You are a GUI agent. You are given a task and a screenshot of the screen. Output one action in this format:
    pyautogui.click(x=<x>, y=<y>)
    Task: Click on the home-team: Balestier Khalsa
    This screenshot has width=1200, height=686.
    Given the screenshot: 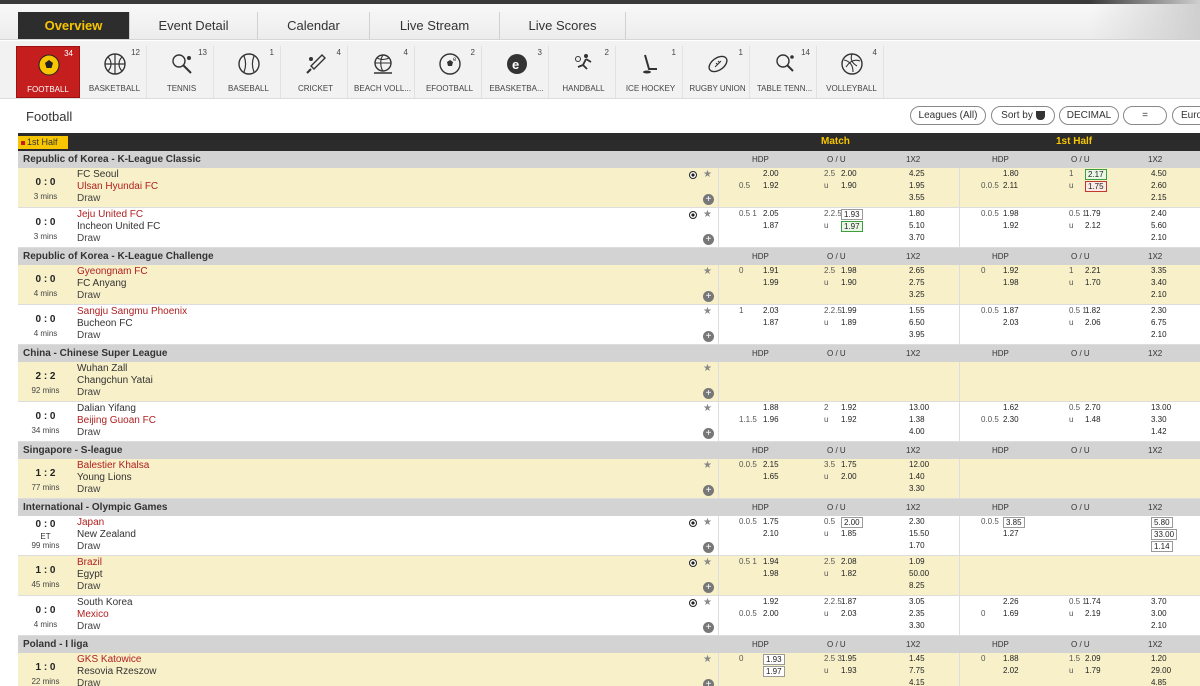 What is the action you would take?
    pyautogui.click(x=113, y=465)
    